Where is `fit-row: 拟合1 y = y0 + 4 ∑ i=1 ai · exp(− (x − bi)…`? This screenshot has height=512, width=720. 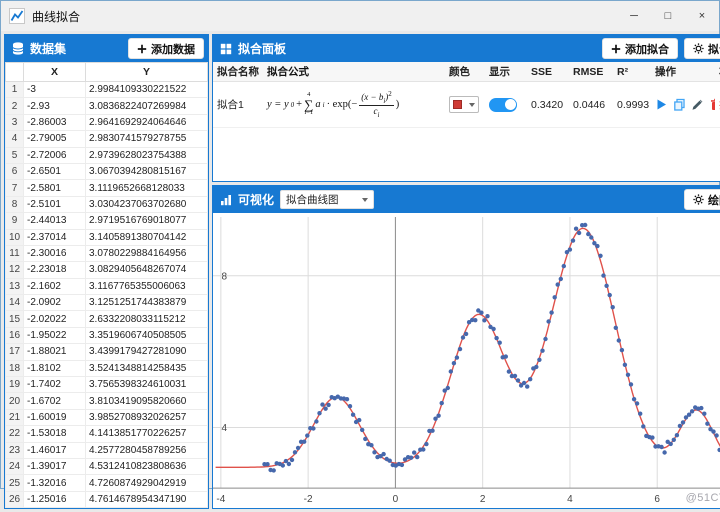 fit-row: 拟合1 y = y0 + 4 ∑ i=1 ai · exp(− (x − bi)… is located at coordinates (466, 105).